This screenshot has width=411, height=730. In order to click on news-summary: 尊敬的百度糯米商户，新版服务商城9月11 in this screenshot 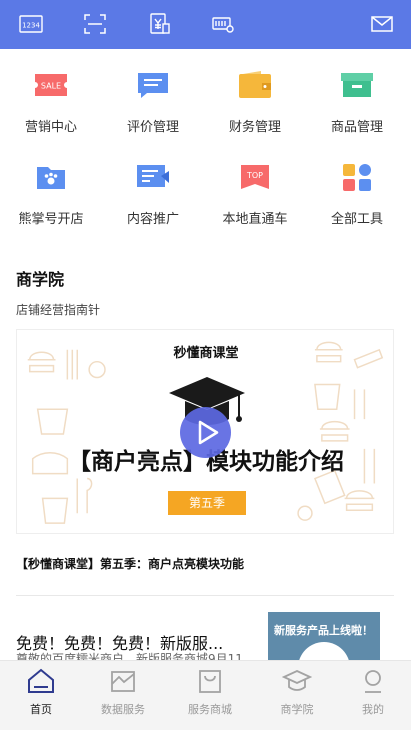, I will do `click(129, 656)`.